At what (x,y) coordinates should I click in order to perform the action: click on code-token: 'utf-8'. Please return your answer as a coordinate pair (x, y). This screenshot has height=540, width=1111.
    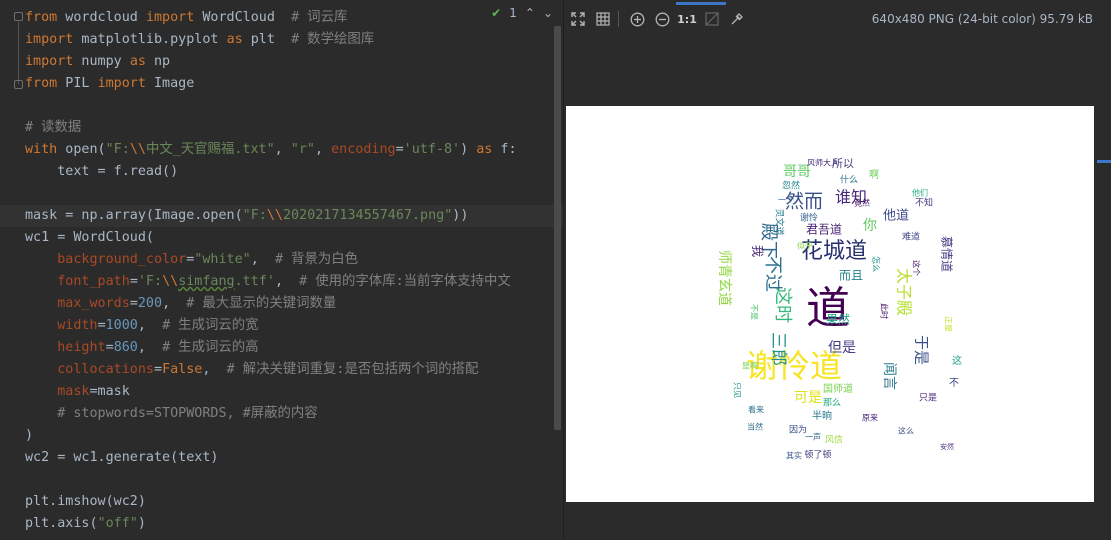
    Looking at the image, I should click on (432, 149).